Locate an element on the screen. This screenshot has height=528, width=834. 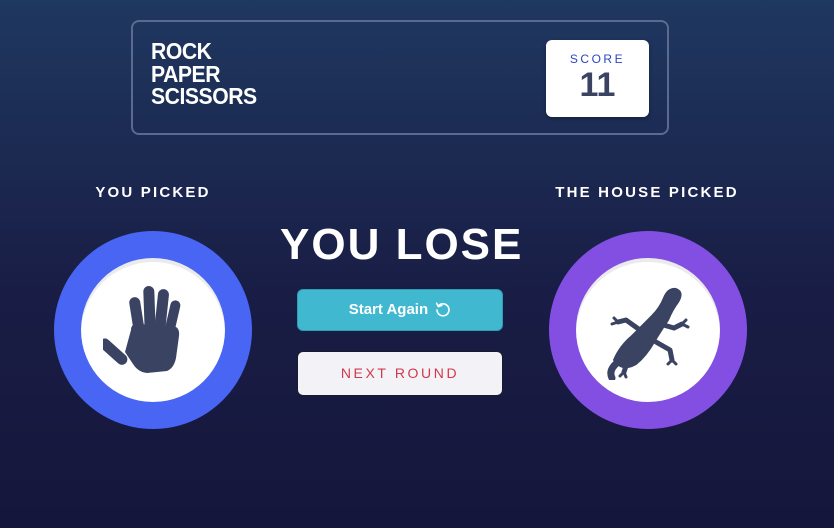
house-token-face is located at coordinates (648, 330).